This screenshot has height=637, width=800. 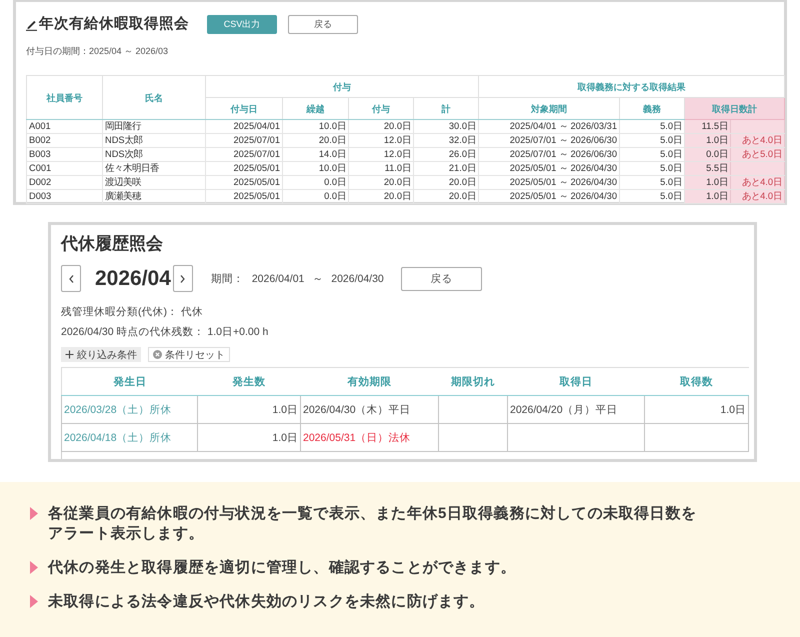 What do you see at coordinates (112, 244) in the screenshot?
I see `page-title: 代休履歴照会` at bounding box center [112, 244].